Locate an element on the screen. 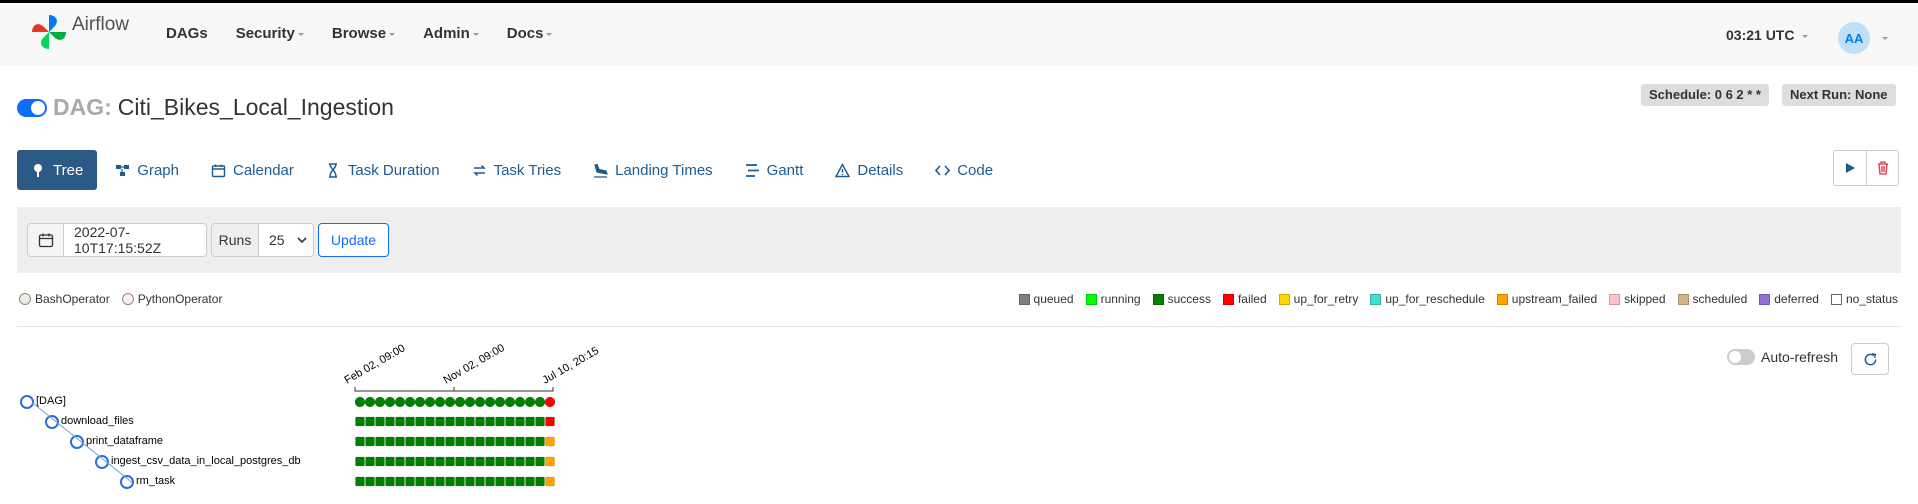 This screenshot has width=1918, height=504. user-avatar: AA is located at coordinates (1854, 38).